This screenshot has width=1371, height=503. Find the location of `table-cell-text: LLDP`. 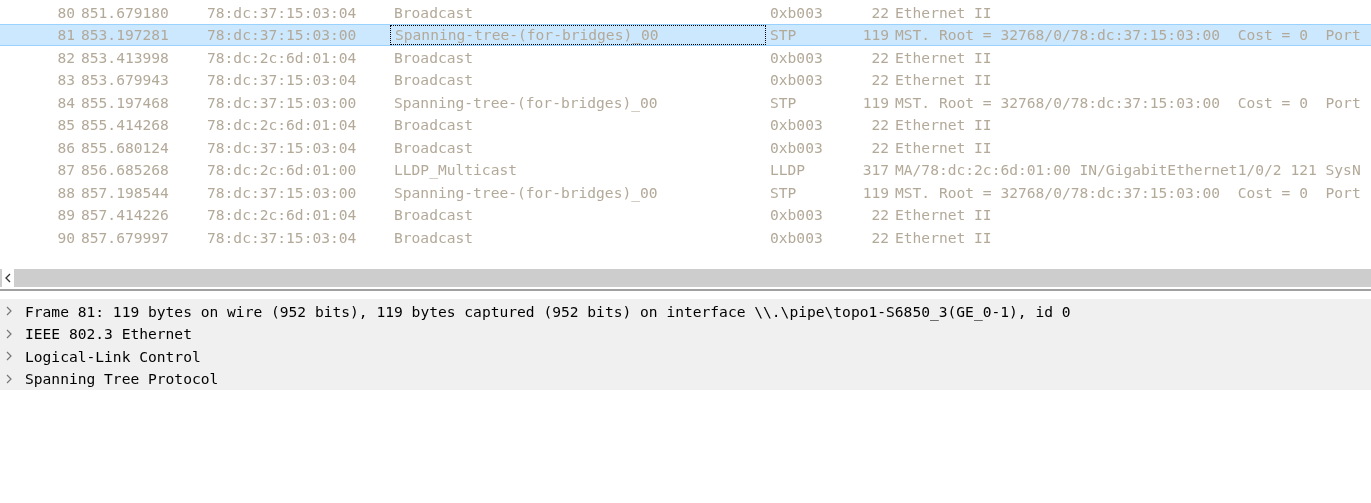

table-cell-text: LLDP is located at coordinates (788, 170).